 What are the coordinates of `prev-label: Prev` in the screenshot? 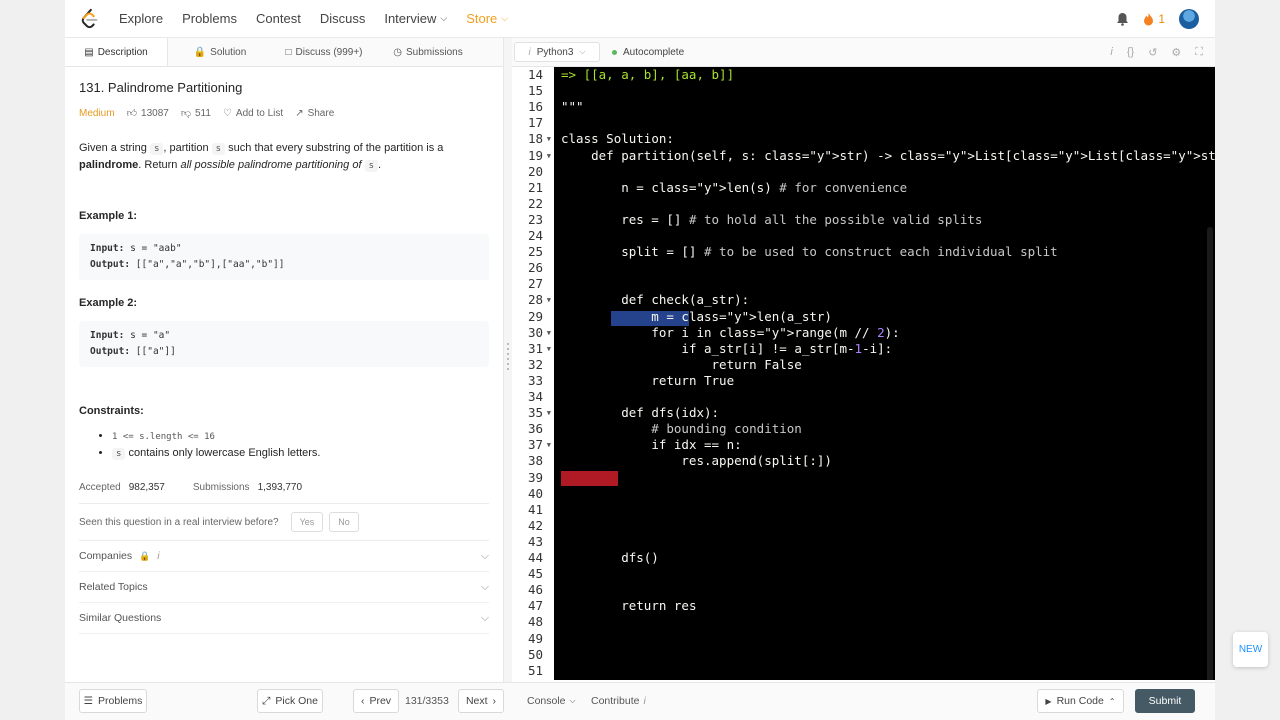 It's located at (380, 701).